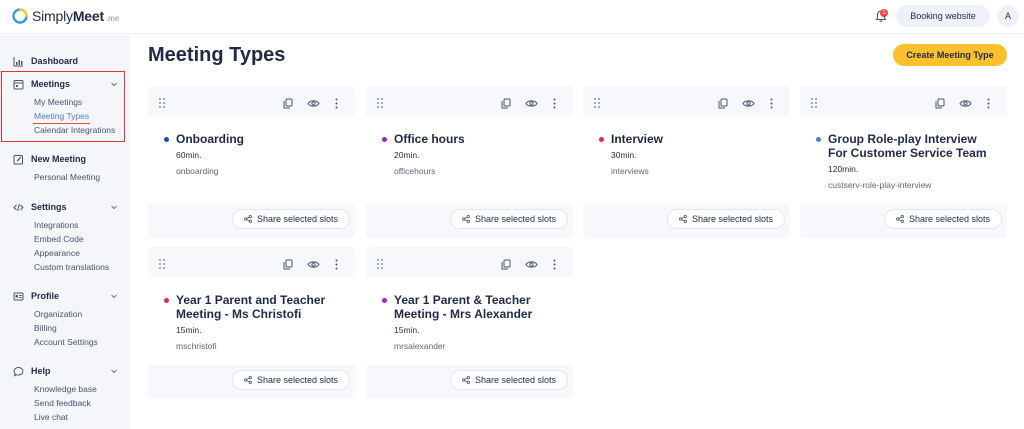  What do you see at coordinates (415, 171) in the screenshot?
I see `card-slug: officehours` at bounding box center [415, 171].